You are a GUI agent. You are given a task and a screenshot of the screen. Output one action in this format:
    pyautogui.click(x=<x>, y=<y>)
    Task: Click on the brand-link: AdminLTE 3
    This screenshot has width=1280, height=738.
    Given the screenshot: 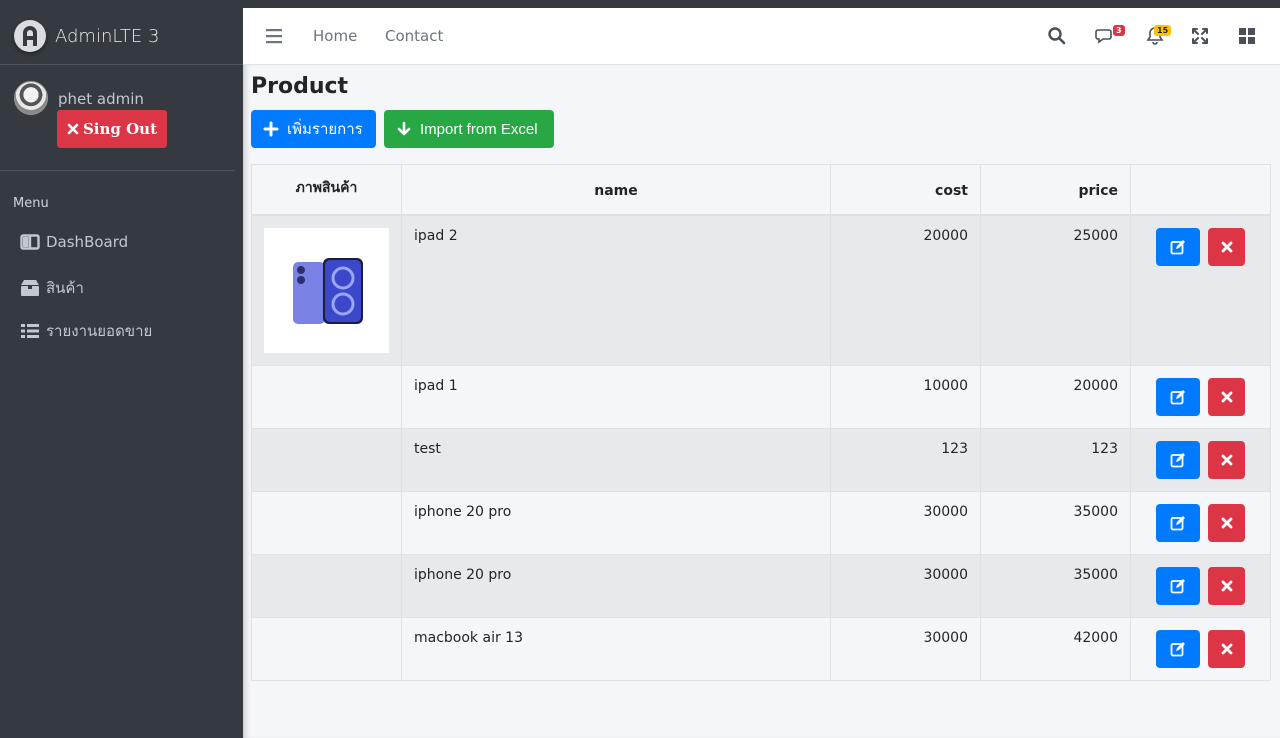 What is the action you would take?
    pyautogui.click(x=121, y=36)
    